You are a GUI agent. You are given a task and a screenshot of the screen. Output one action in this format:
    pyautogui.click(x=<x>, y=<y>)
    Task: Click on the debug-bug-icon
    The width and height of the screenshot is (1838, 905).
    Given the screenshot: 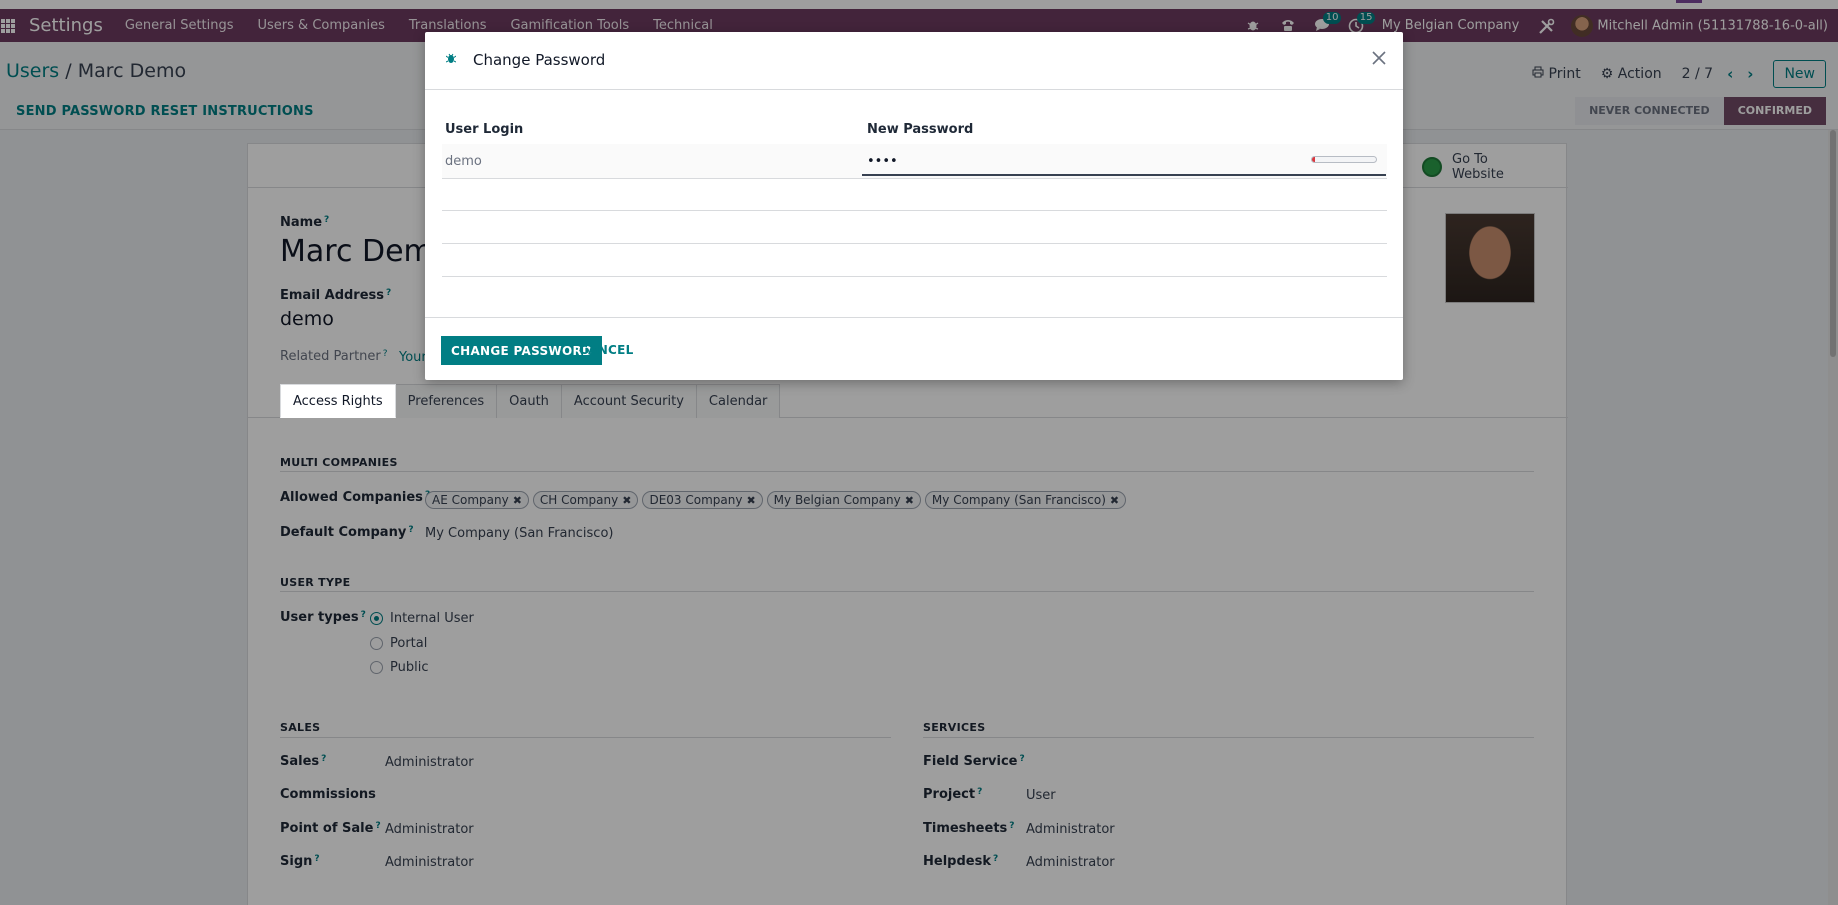 What is the action you would take?
    pyautogui.click(x=451, y=58)
    